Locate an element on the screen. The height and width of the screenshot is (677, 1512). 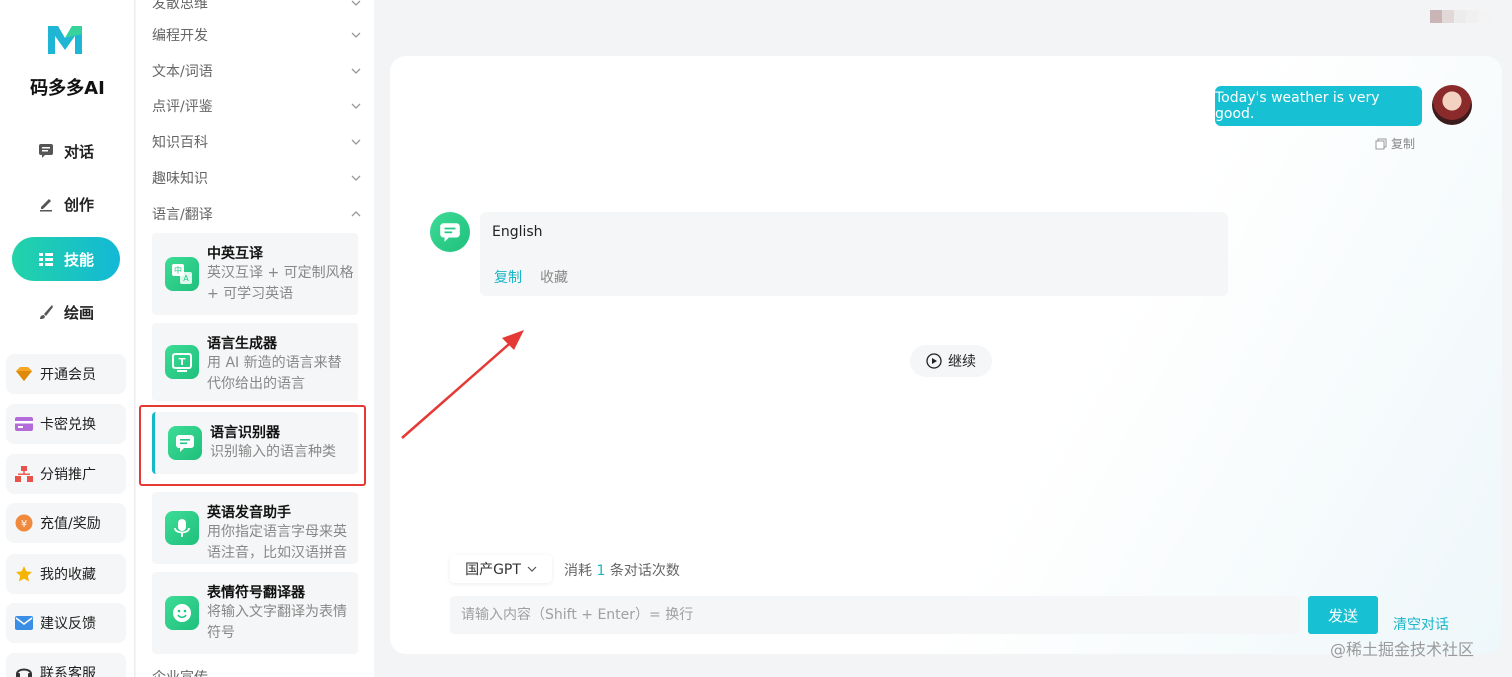
feedback-button: 建议反馈 is located at coordinates (66, 623).